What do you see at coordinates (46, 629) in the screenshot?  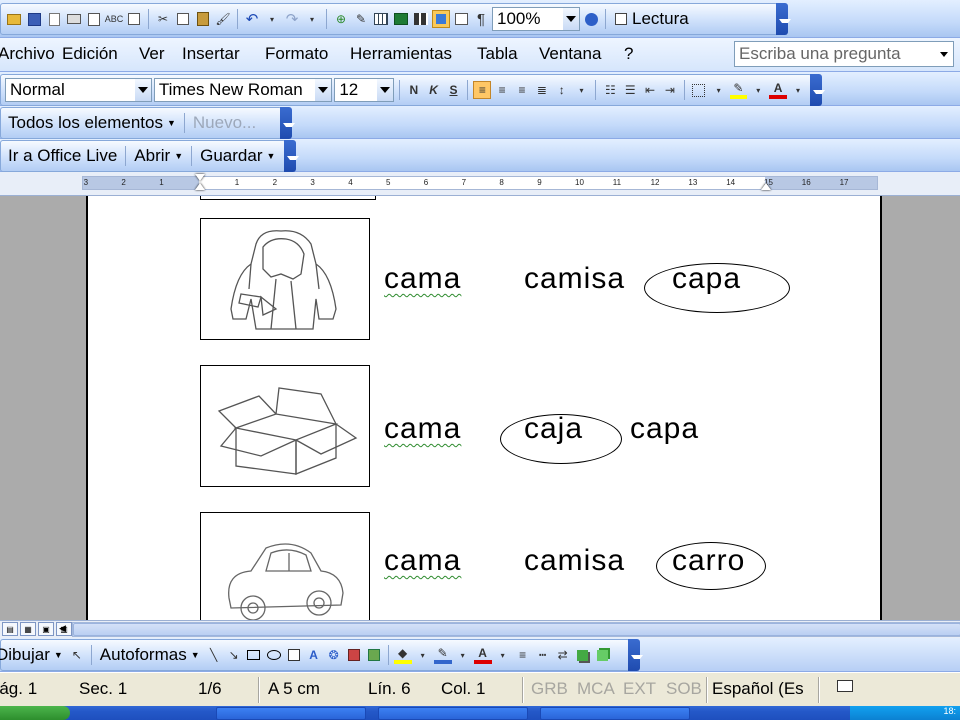 I see `print-view-icon: ▣` at bounding box center [46, 629].